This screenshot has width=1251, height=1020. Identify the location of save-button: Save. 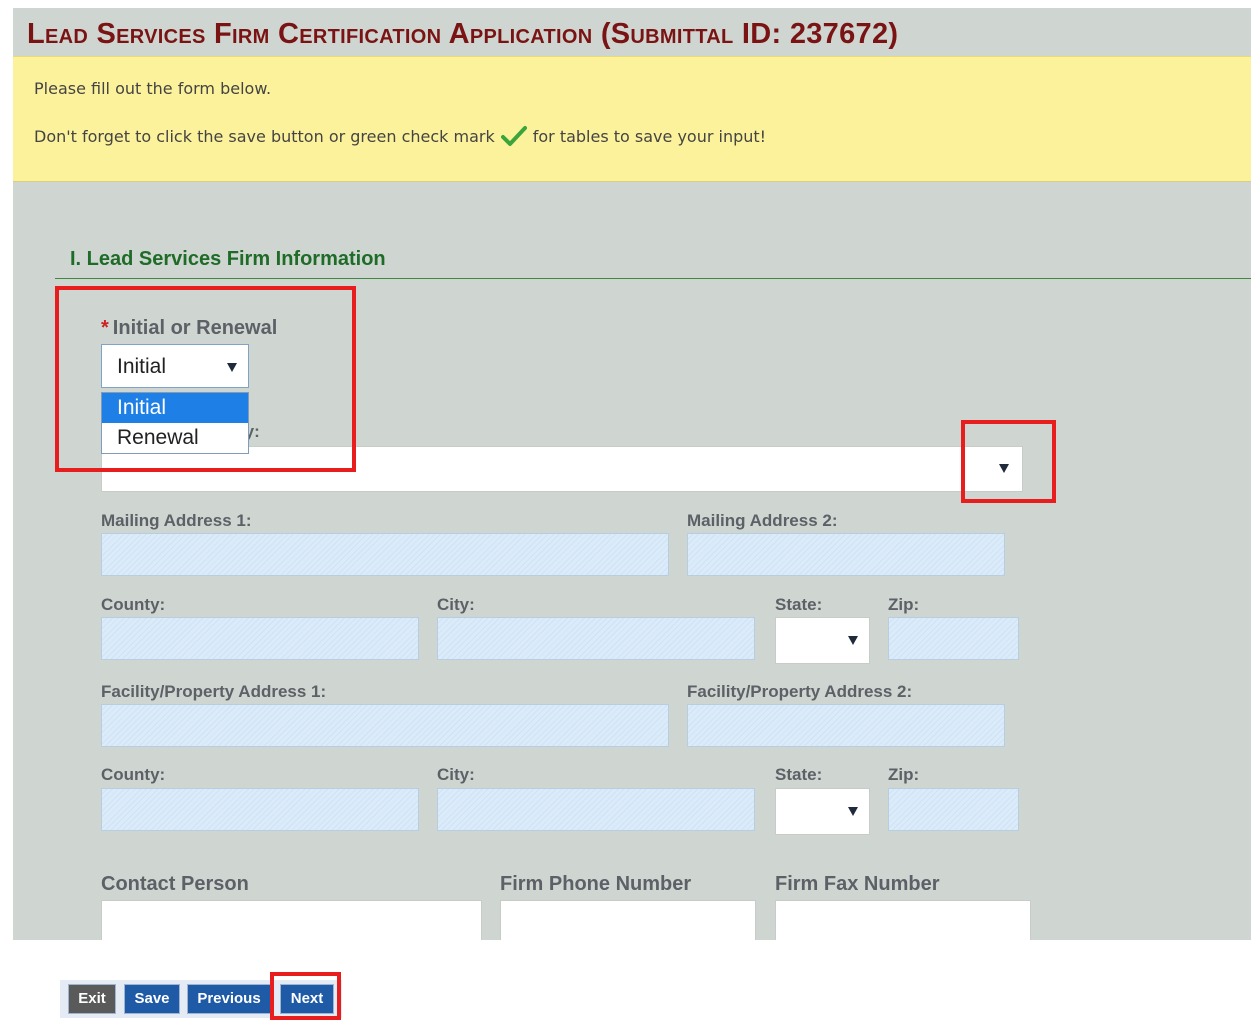
(152, 999).